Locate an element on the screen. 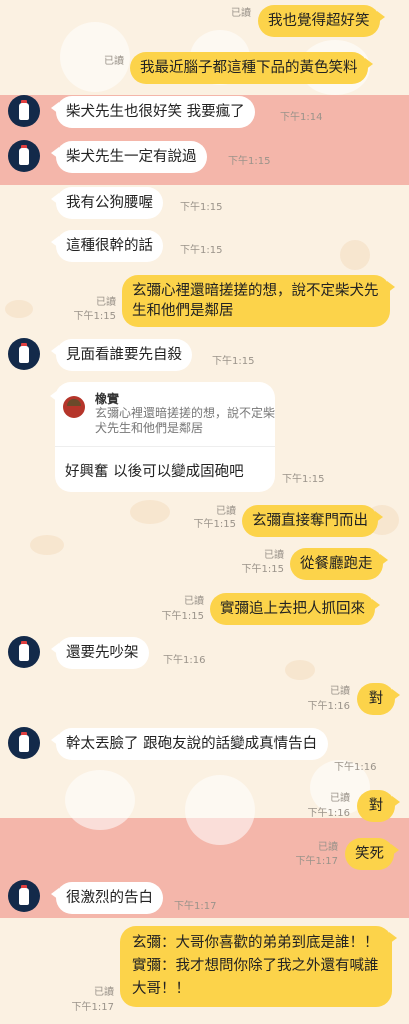  message-bubble-incoming: 還要先吵架 is located at coordinates (100, 653).